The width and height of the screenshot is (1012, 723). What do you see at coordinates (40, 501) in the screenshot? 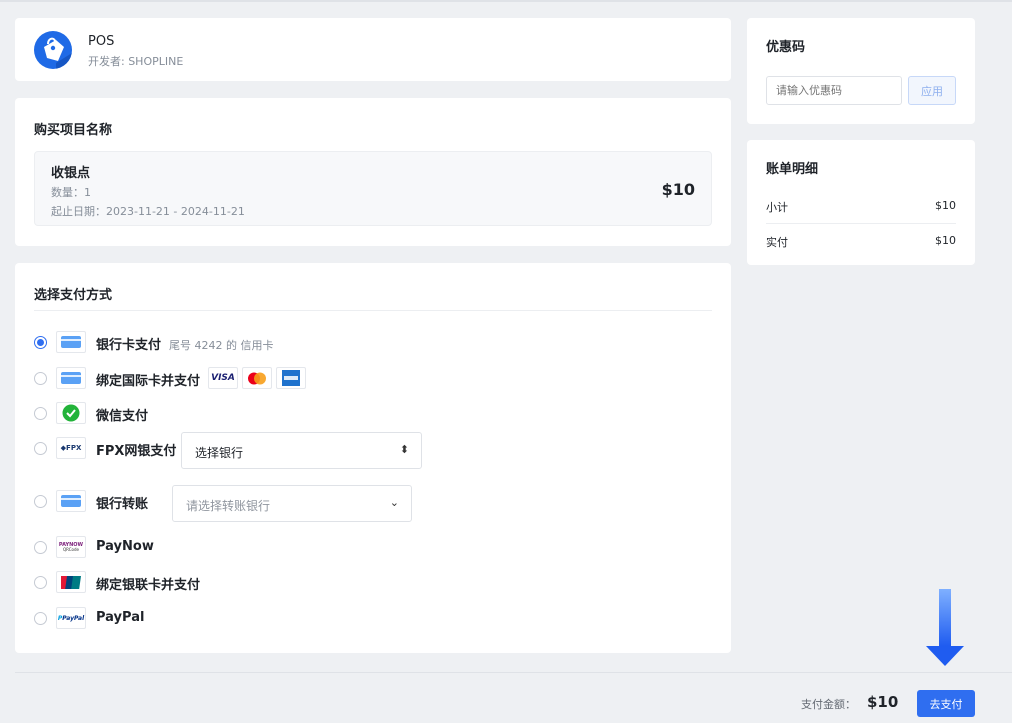
I see `radio-bank-transfer` at bounding box center [40, 501].